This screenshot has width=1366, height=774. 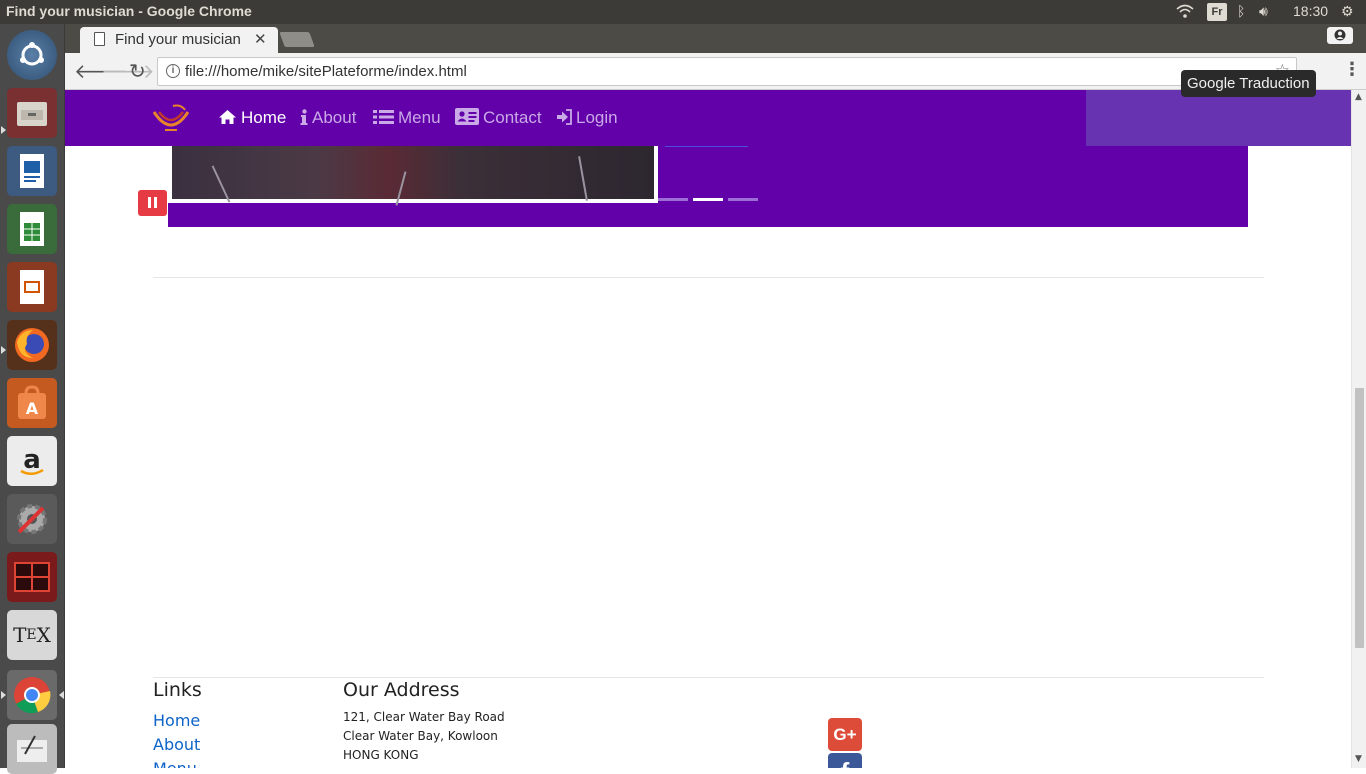 What do you see at coordinates (32, 55) in the screenshot?
I see `ubuntu-dash-icon` at bounding box center [32, 55].